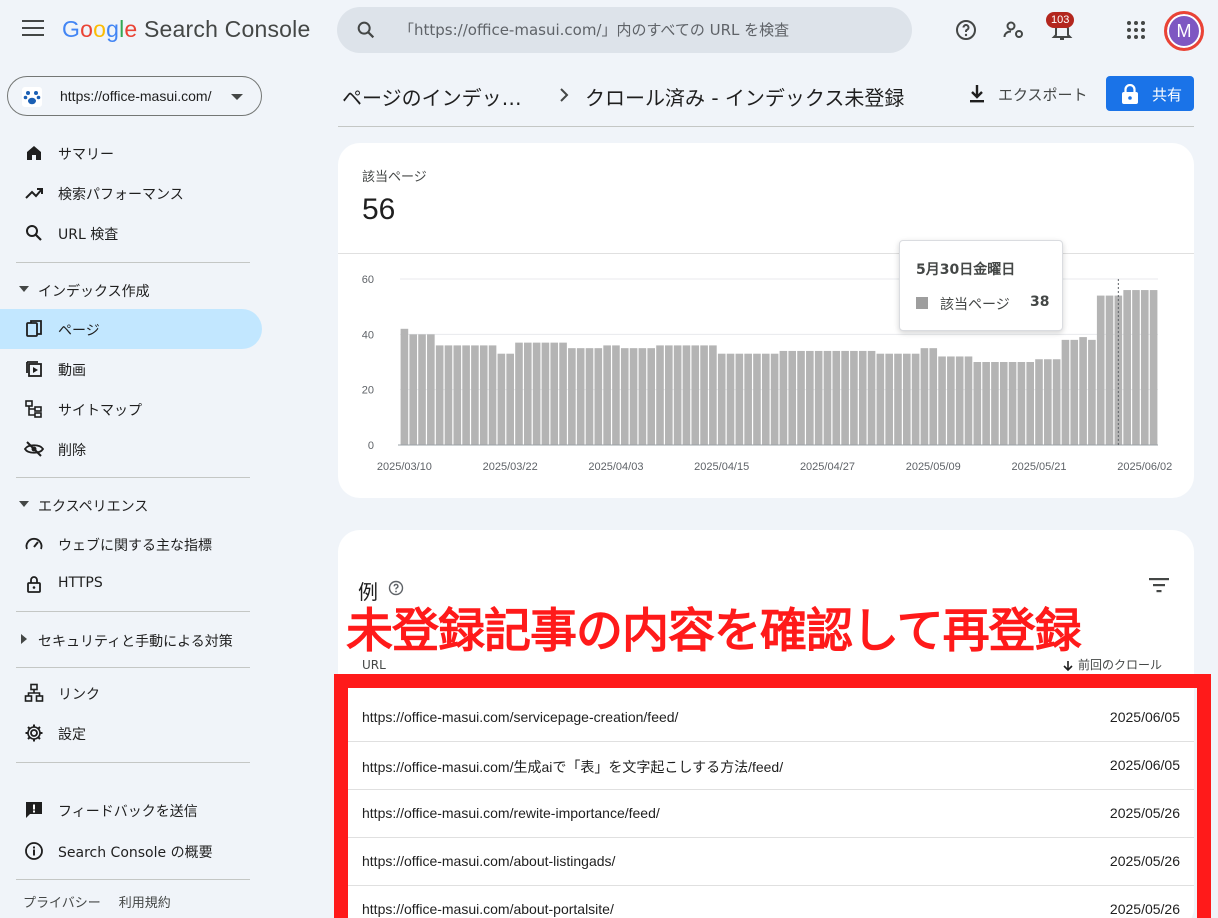  Describe the element at coordinates (145, 903) in the screenshot. I see `terms-link: 利用規約` at that location.